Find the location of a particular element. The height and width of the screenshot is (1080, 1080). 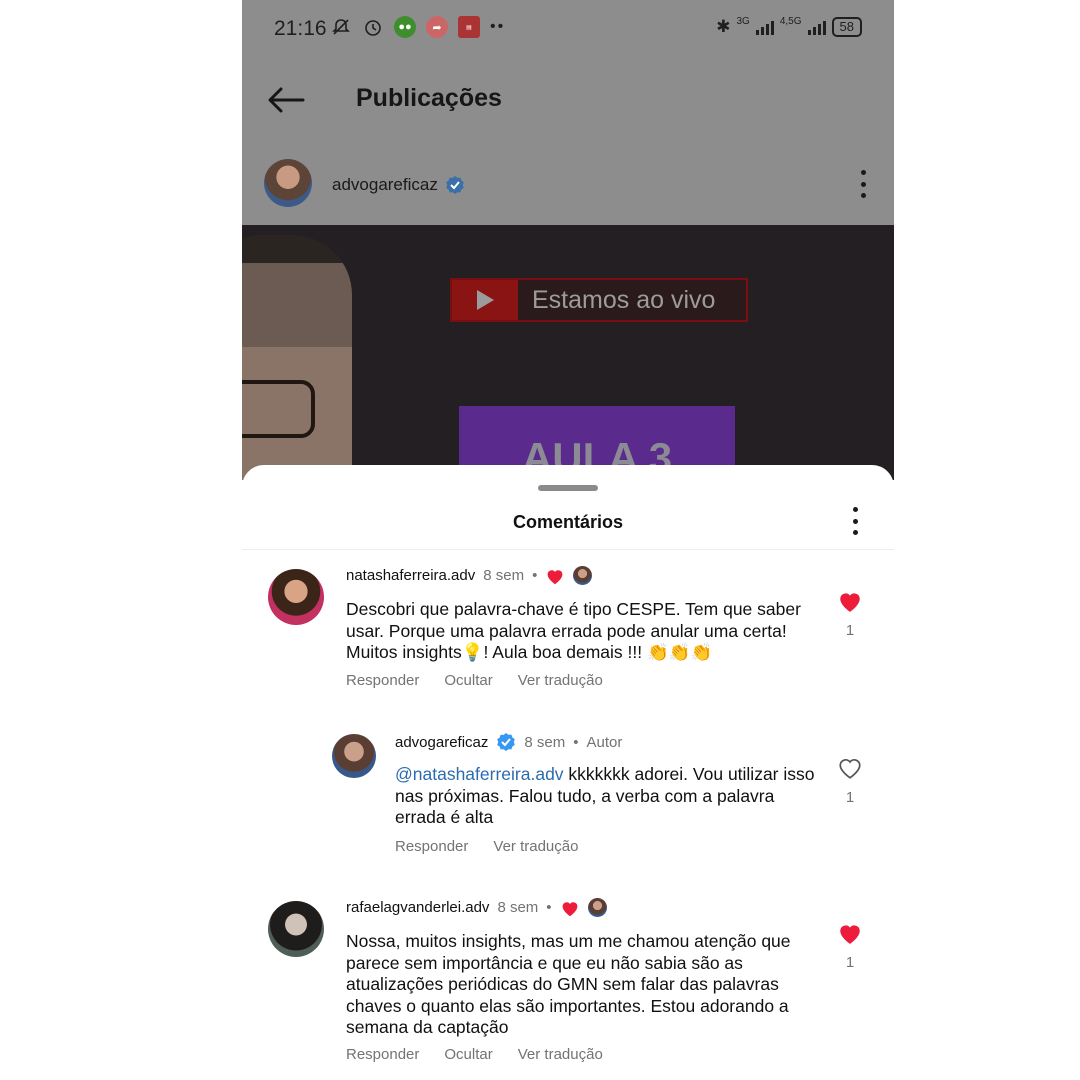

status-right: ✱ 3G 4,5G 58 is located at coordinates (789, 26).